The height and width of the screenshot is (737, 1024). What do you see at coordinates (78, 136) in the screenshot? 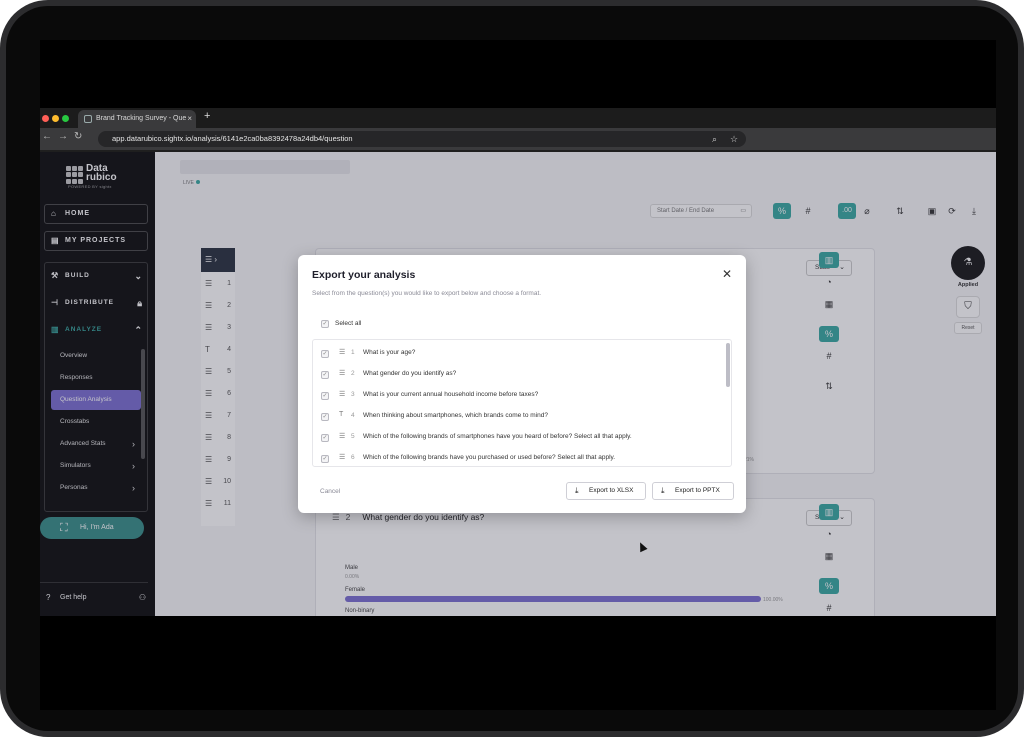
I see `reload-icon: ↻` at bounding box center [78, 136].